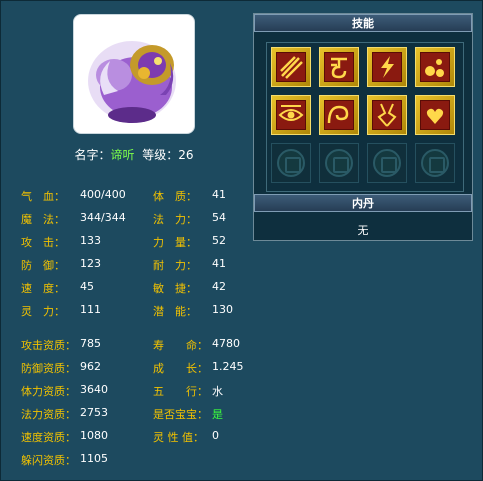 The image size is (483, 481). What do you see at coordinates (175, 242) in the screenshot?
I see `stat-label: 力 量：` at bounding box center [175, 242].